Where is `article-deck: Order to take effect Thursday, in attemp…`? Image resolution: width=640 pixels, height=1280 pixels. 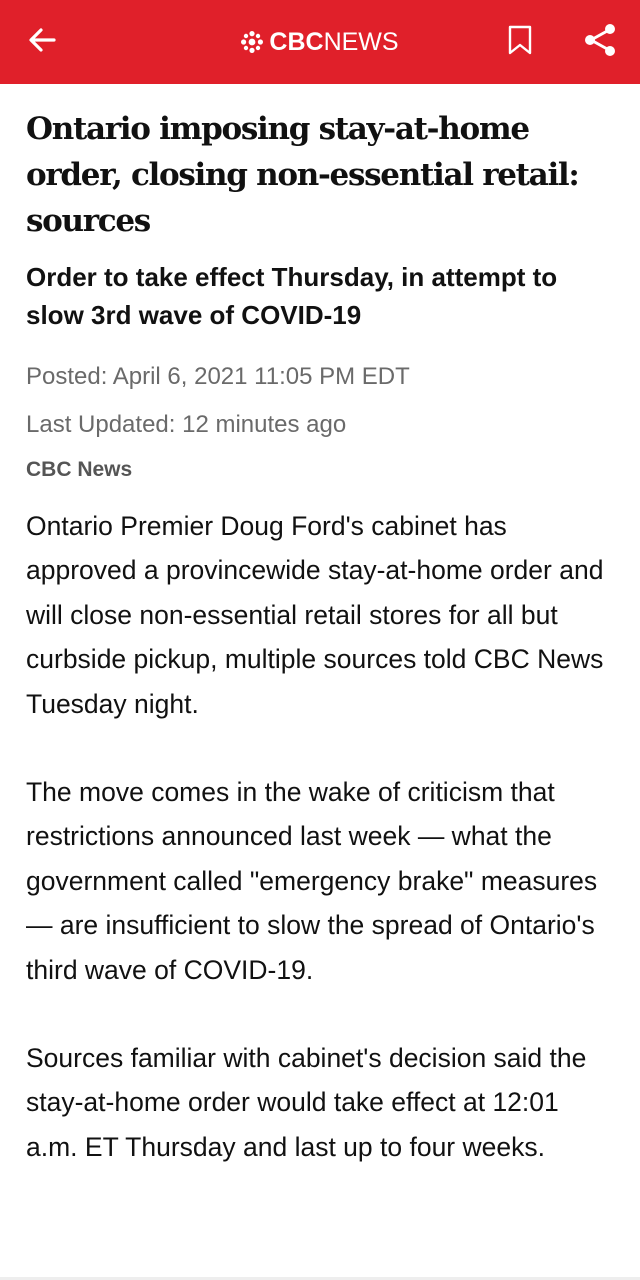 article-deck: Order to take effect Thursday, in attemp… is located at coordinates (292, 296).